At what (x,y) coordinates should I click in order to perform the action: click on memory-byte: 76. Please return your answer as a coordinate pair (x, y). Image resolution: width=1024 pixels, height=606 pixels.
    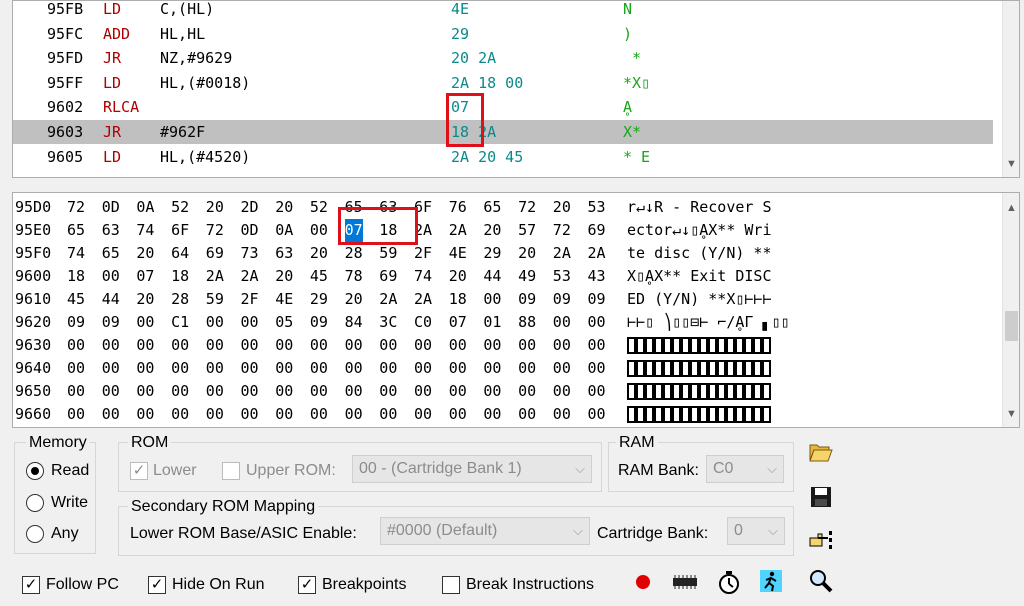
    Looking at the image, I should click on (458, 207).